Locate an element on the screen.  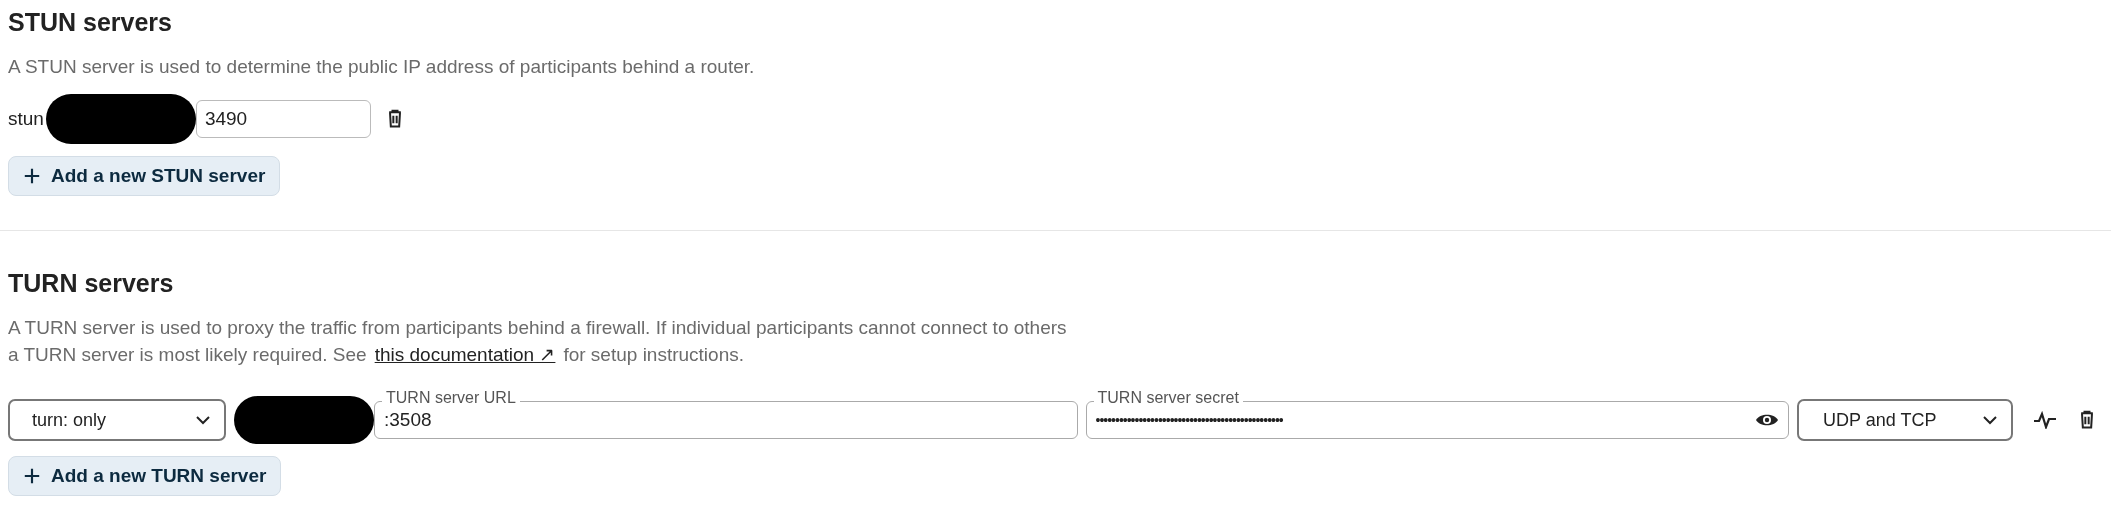
add-stun-button: Add a new STUN server is located at coordinates (144, 176).